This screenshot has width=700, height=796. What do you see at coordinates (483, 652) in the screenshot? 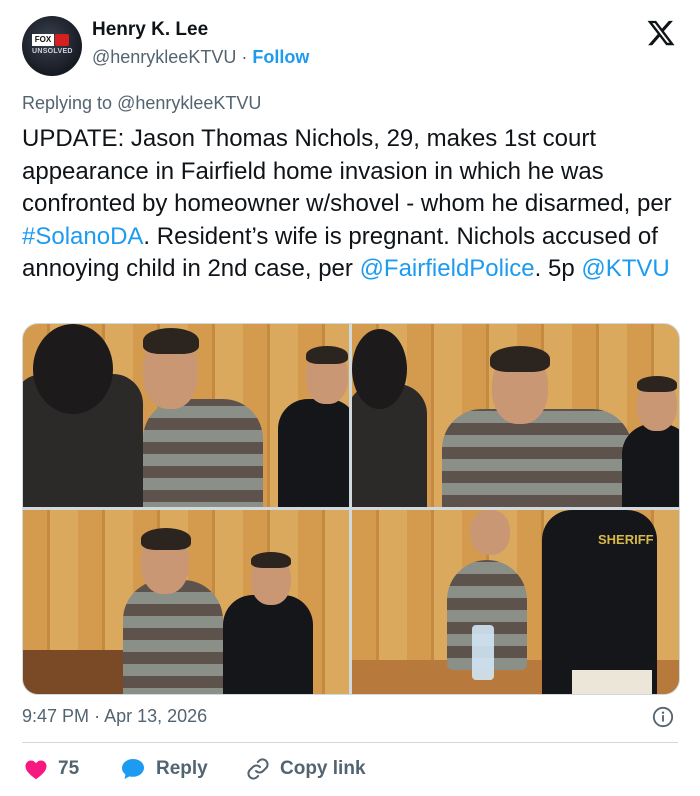
I see `water-bottle` at bounding box center [483, 652].